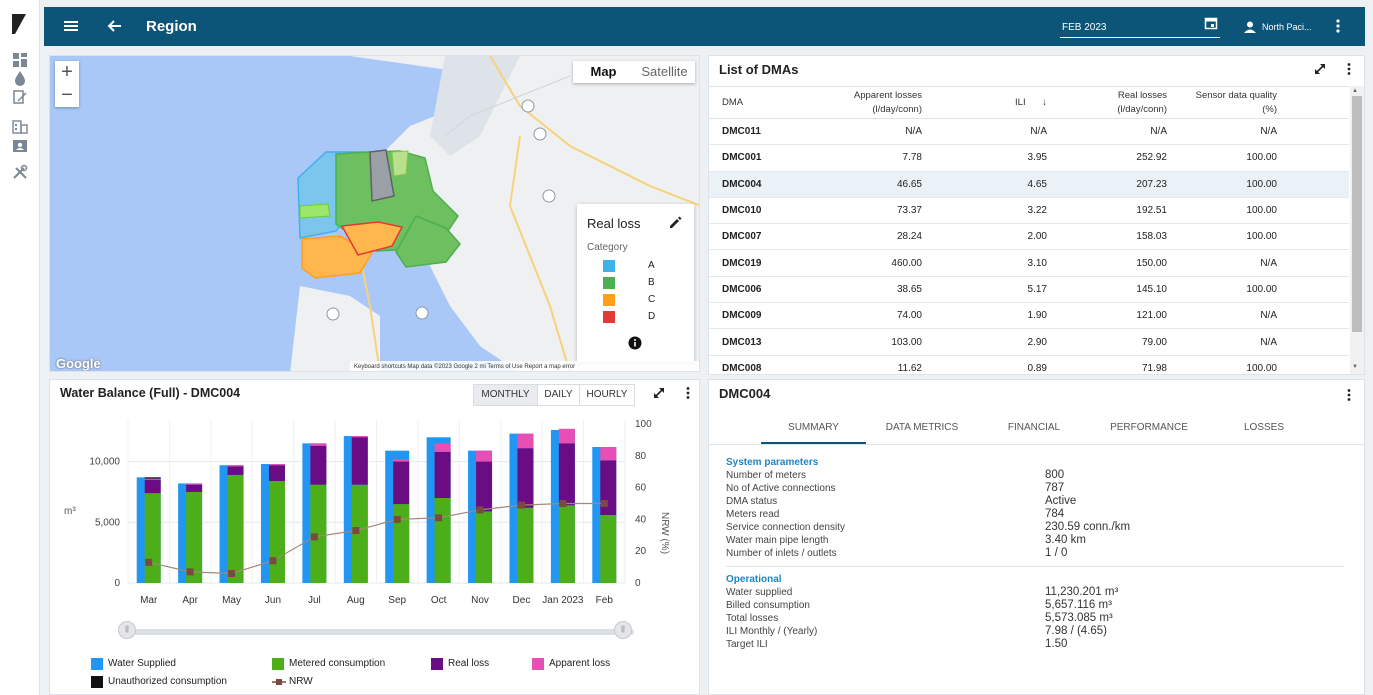 The width and height of the screenshot is (1373, 695). I want to click on legend-item: A, so click(644, 266).